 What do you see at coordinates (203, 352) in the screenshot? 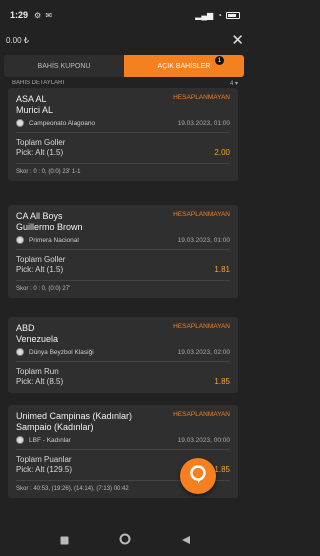
I see `match-date: 19.03.2023, 02:00` at bounding box center [203, 352].